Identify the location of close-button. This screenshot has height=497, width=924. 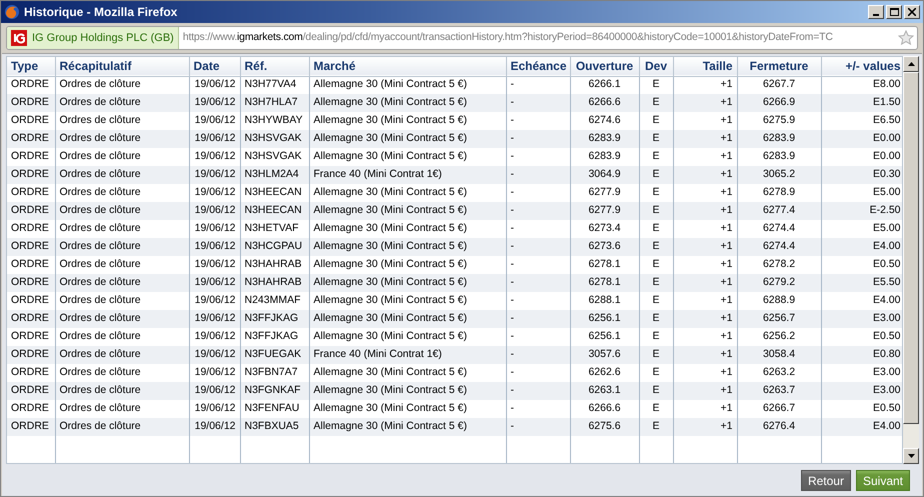
(912, 12).